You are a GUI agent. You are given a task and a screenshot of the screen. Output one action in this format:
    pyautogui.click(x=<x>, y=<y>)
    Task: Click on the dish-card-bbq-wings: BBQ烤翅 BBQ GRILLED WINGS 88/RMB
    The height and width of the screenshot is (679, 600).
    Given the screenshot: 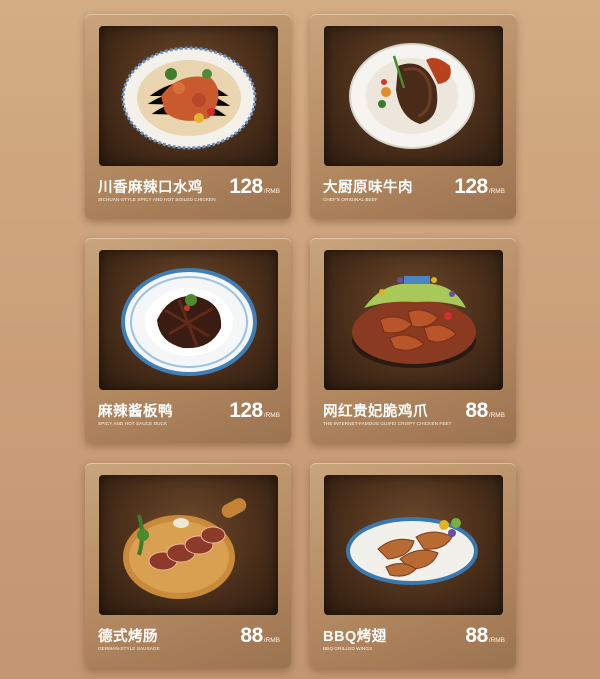 What is the action you would take?
    pyautogui.click(x=413, y=565)
    